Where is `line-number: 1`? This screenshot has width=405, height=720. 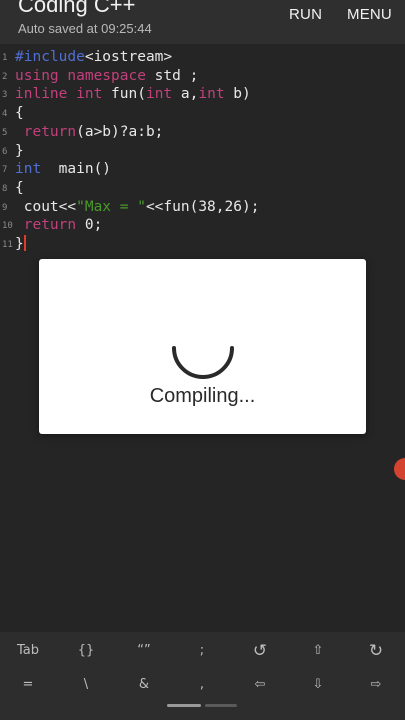 line-number: 1 is located at coordinates (5, 58).